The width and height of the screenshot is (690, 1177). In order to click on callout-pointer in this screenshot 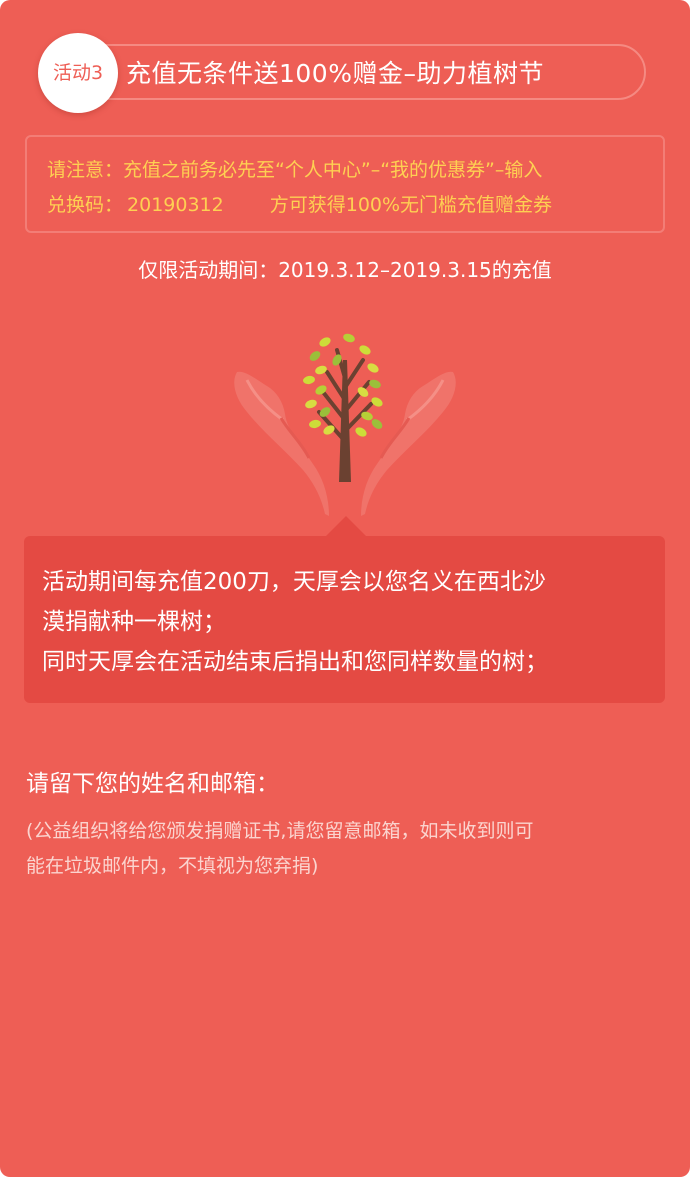, I will do `click(346, 526)`.